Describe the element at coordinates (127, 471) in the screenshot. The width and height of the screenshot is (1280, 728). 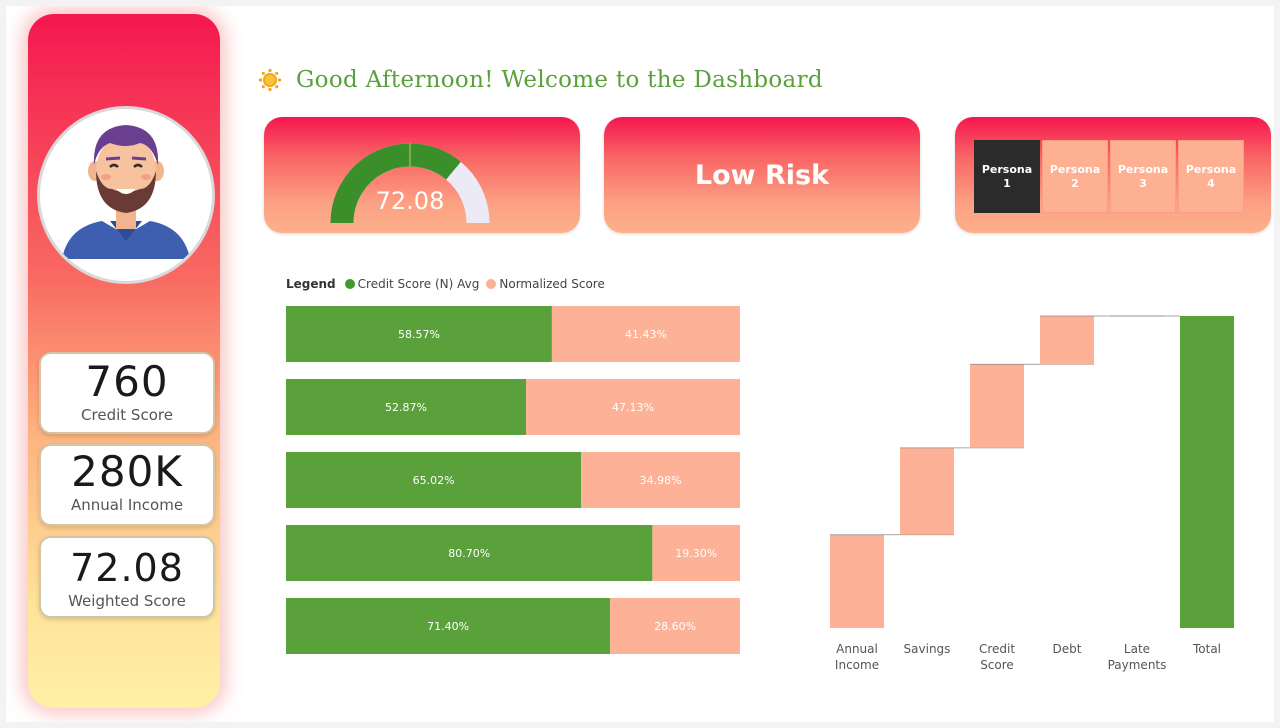
I see `annual-income-value: 280K` at that location.